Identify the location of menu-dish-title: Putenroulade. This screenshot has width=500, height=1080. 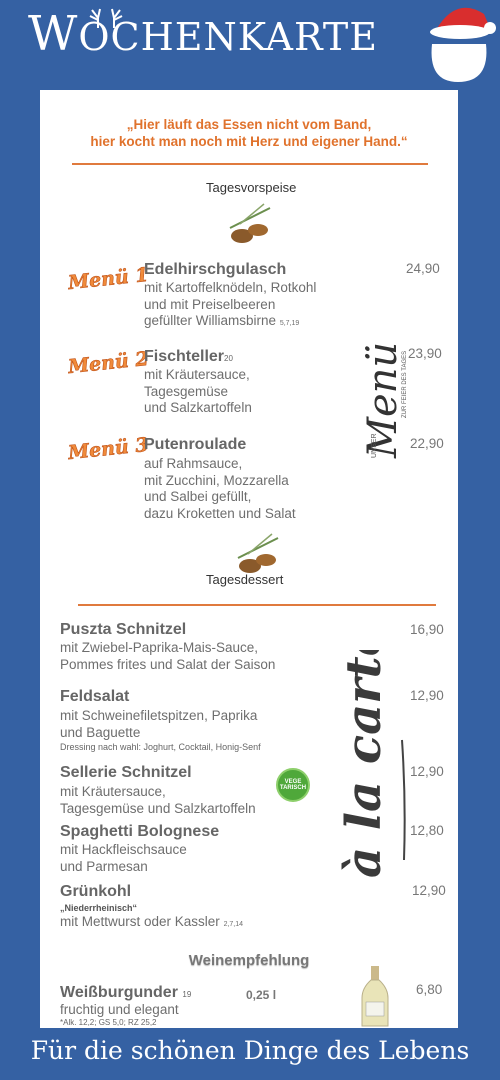
(195, 444).